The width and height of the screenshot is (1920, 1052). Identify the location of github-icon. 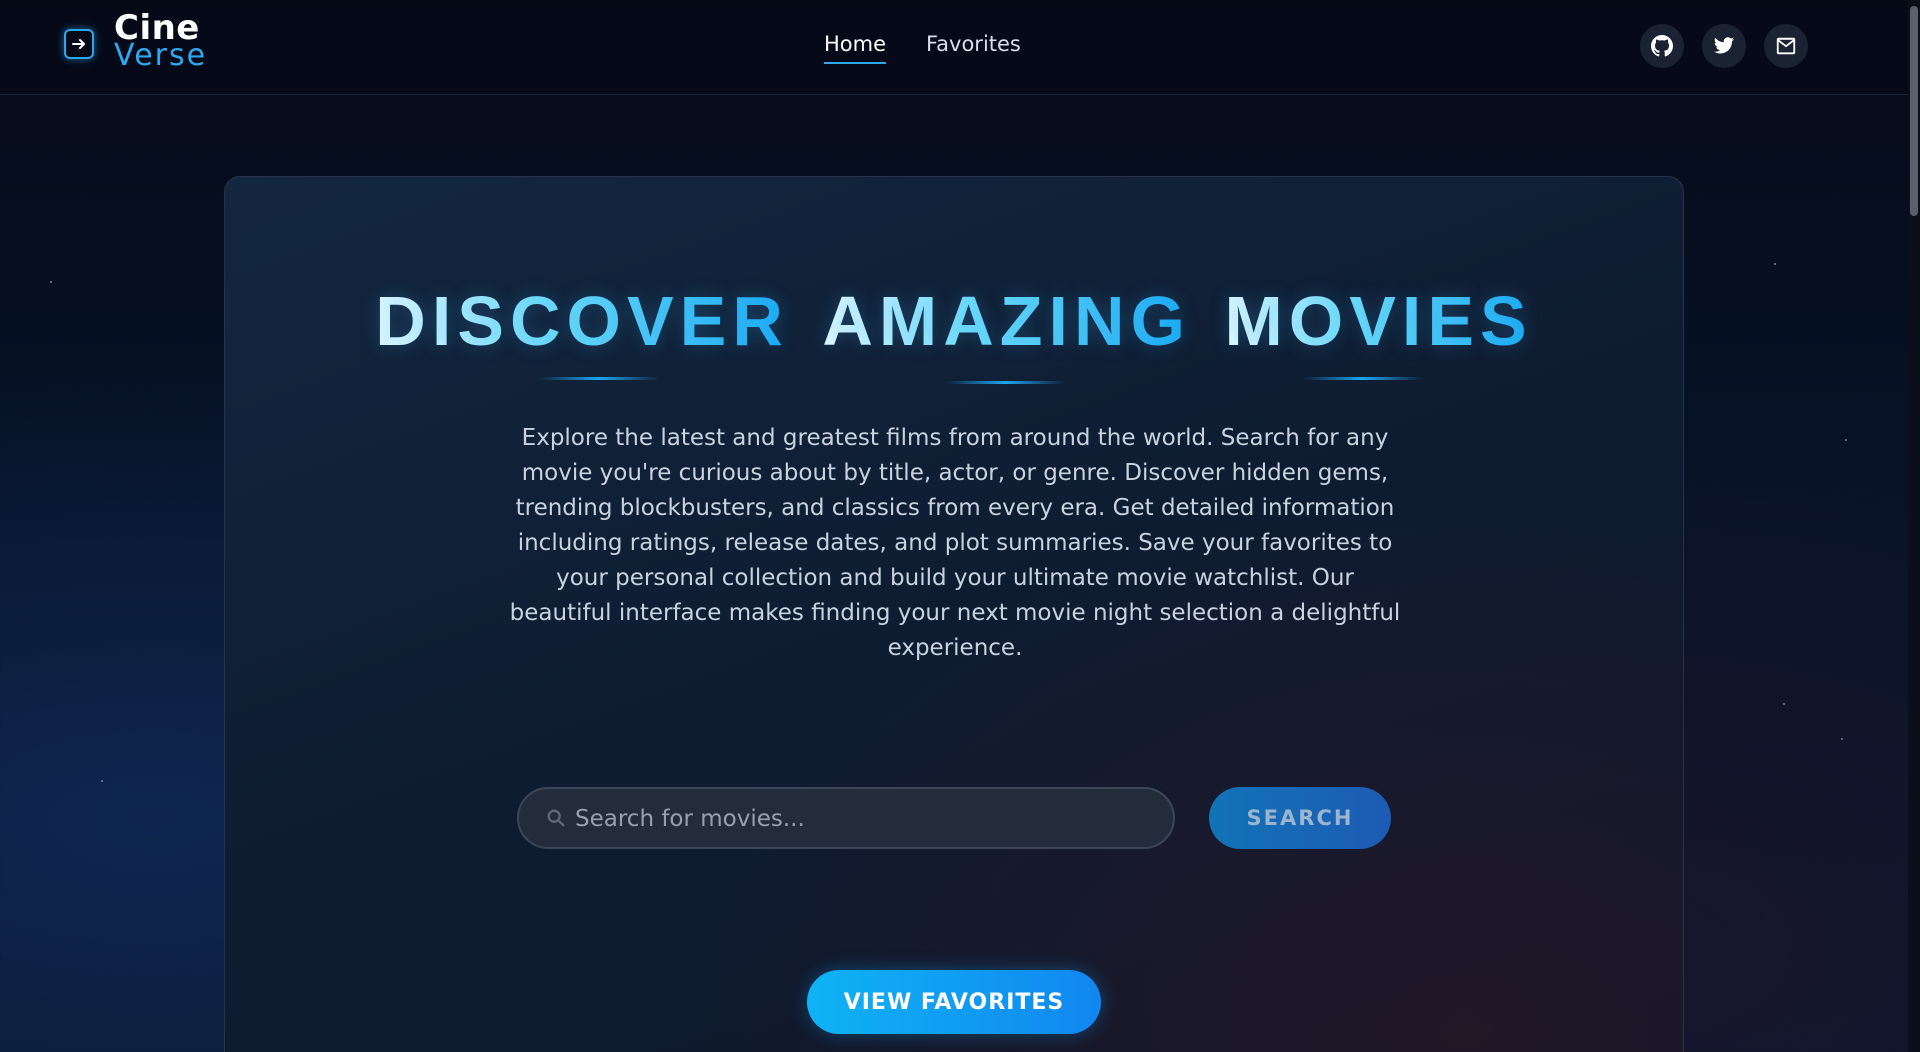
(1662, 46).